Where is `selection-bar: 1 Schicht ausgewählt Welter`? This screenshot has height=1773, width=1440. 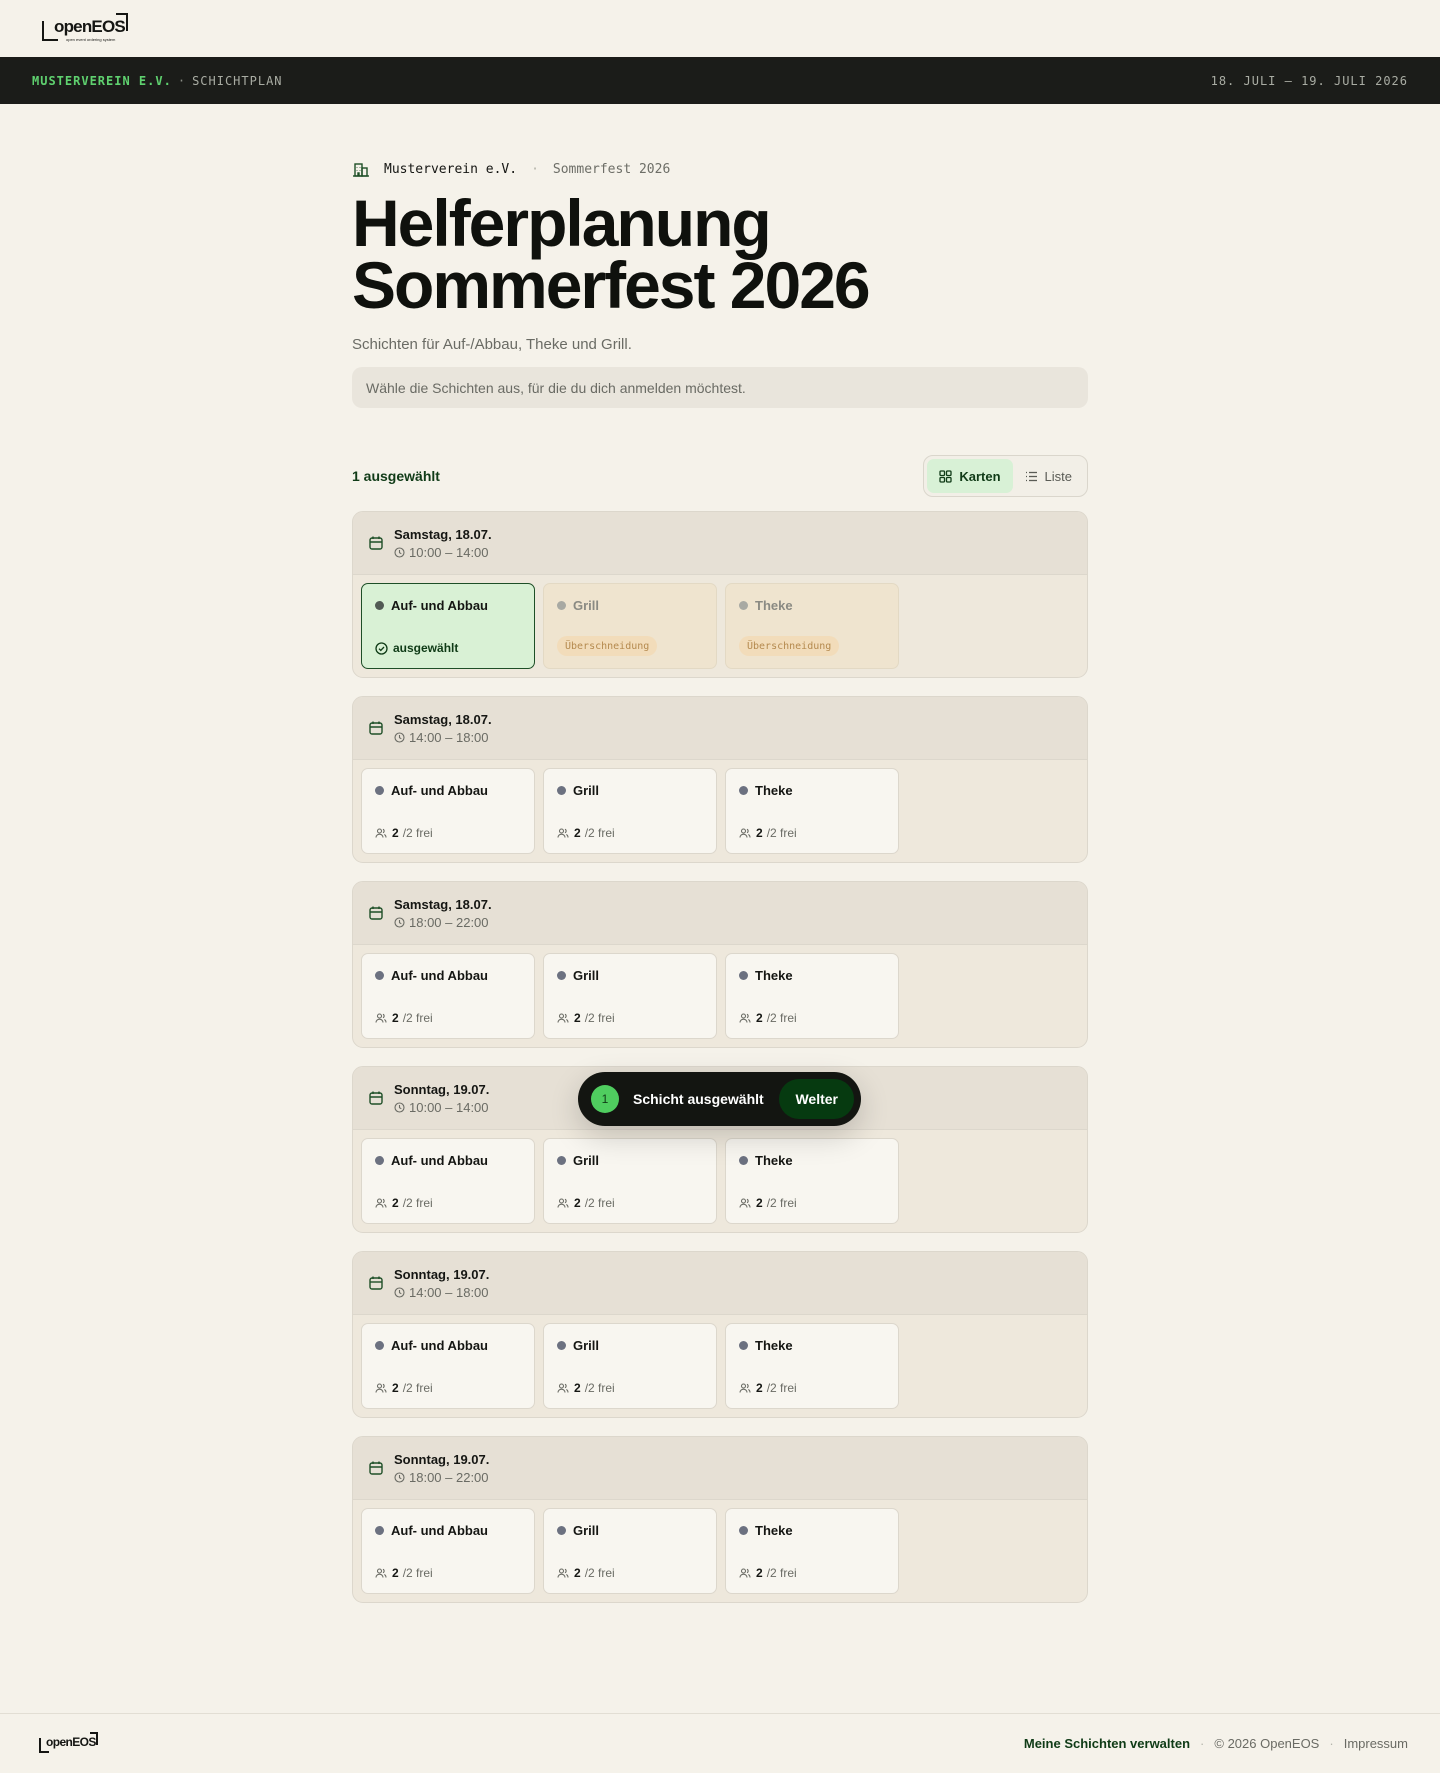 selection-bar: 1 Schicht ausgewählt Welter is located at coordinates (719, 1099).